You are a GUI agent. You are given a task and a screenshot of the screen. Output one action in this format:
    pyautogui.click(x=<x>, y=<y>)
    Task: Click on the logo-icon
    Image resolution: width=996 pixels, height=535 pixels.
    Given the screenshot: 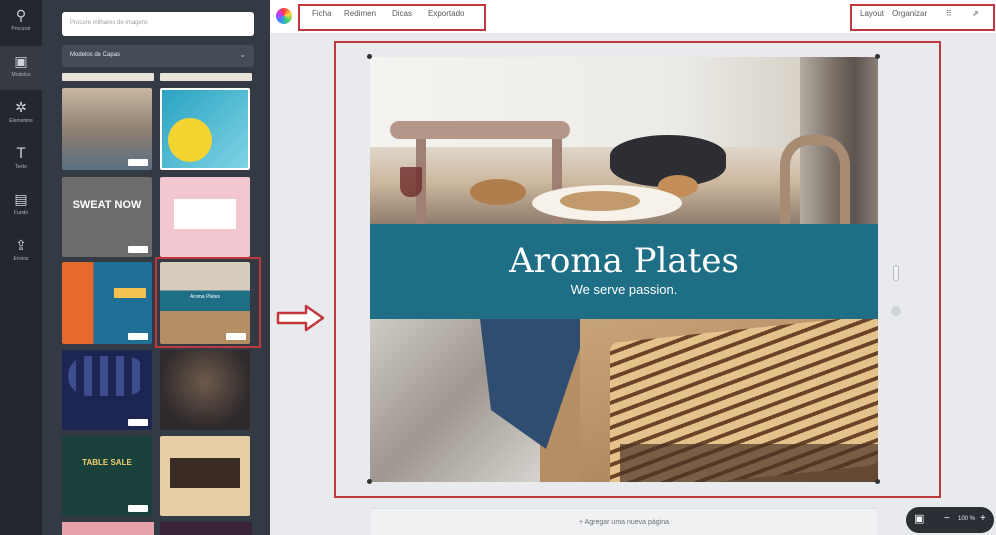 What is the action you would take?
    pyautogui.click(x=284, y=16)
    